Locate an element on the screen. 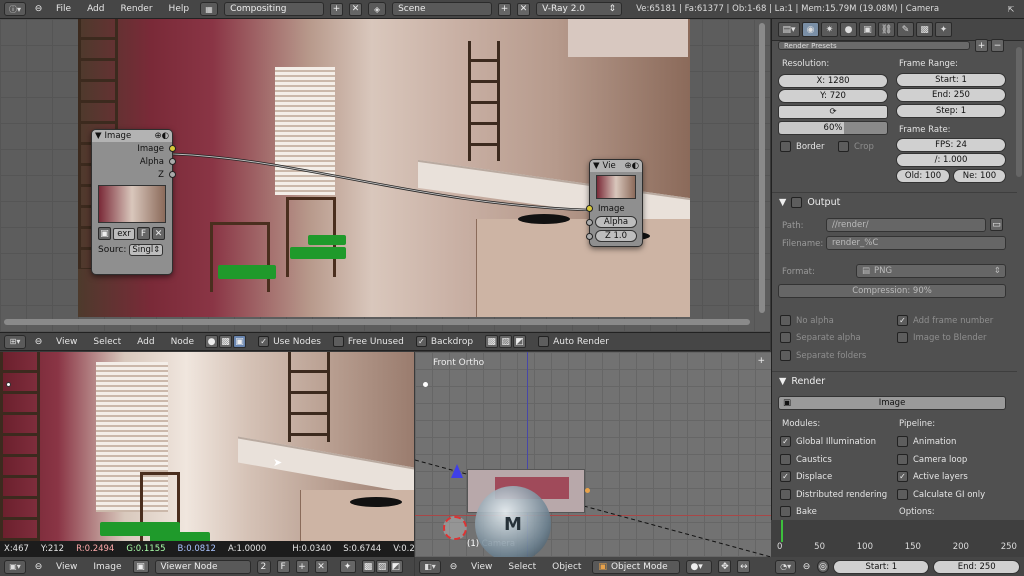  compositing-nodes-icon: ▣ is located at coordinates (240, 341).